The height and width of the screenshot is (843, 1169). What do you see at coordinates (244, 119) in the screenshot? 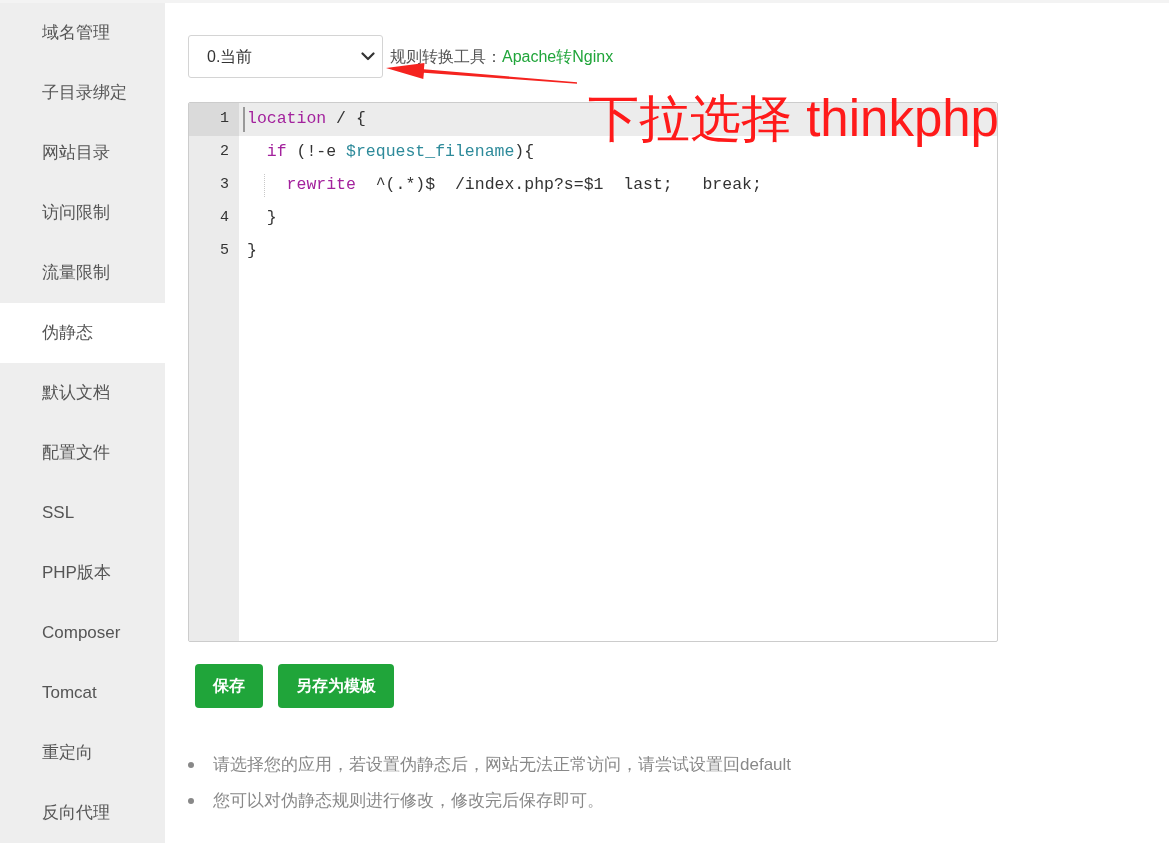
I see `text-cursor` at bounding box center [244, 119].